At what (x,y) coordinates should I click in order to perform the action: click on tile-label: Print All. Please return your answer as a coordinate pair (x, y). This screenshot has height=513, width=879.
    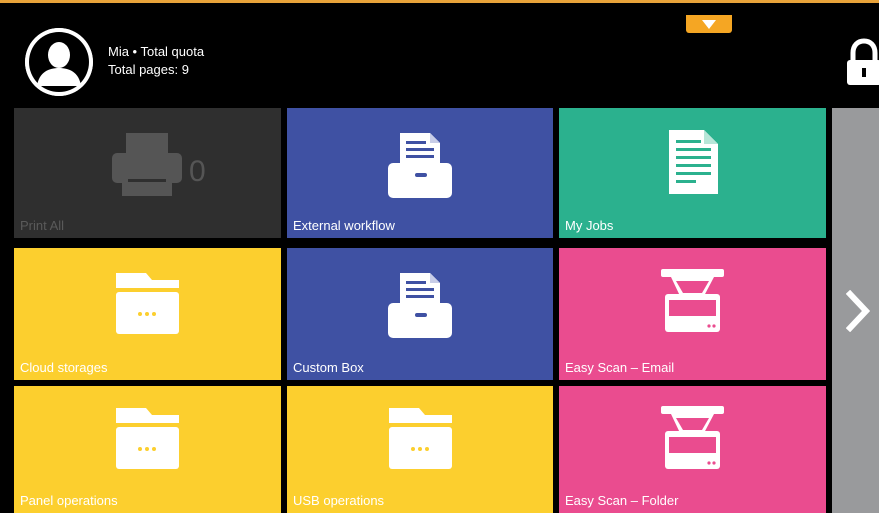
    Looking at the image, I should click on (42, 225).